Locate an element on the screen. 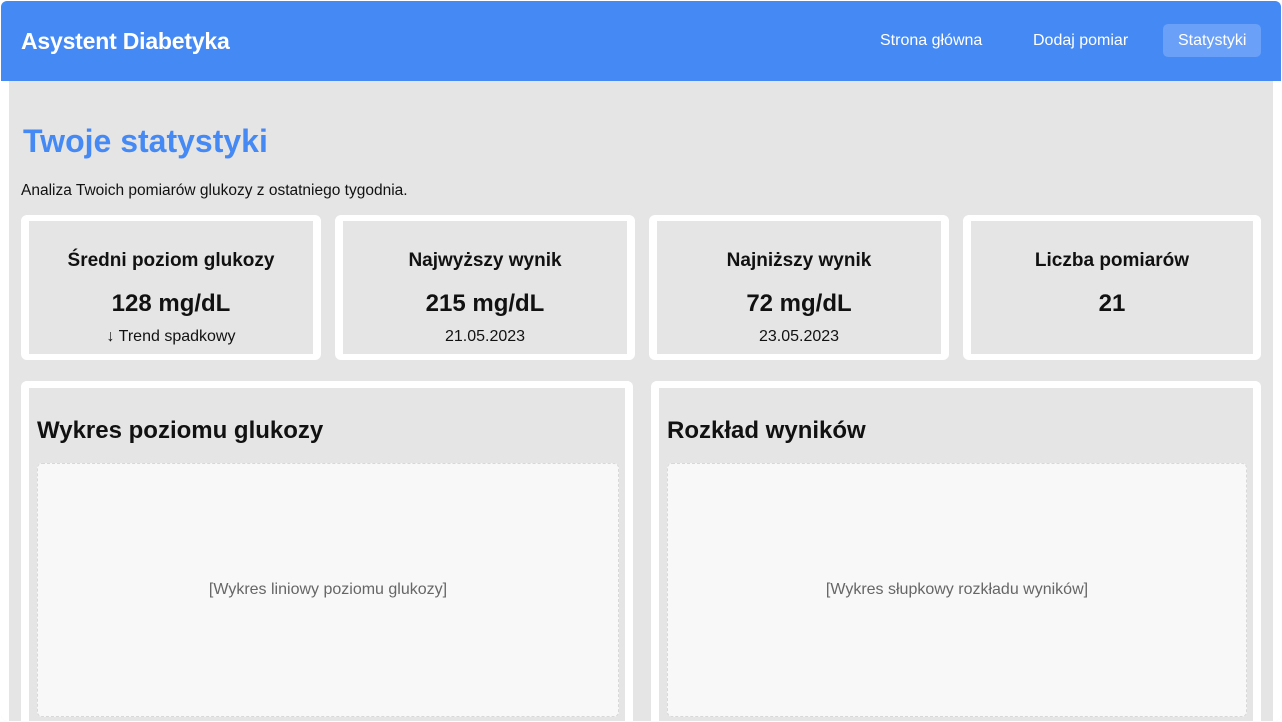  stat-label: Najniższy wynik is located at coordinates (799, 260).